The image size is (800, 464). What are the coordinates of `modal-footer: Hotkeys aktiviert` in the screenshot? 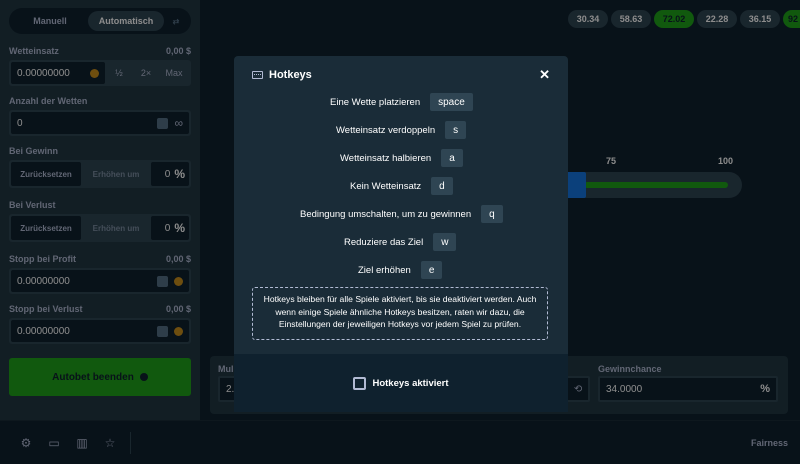 It's located at (401, 383).